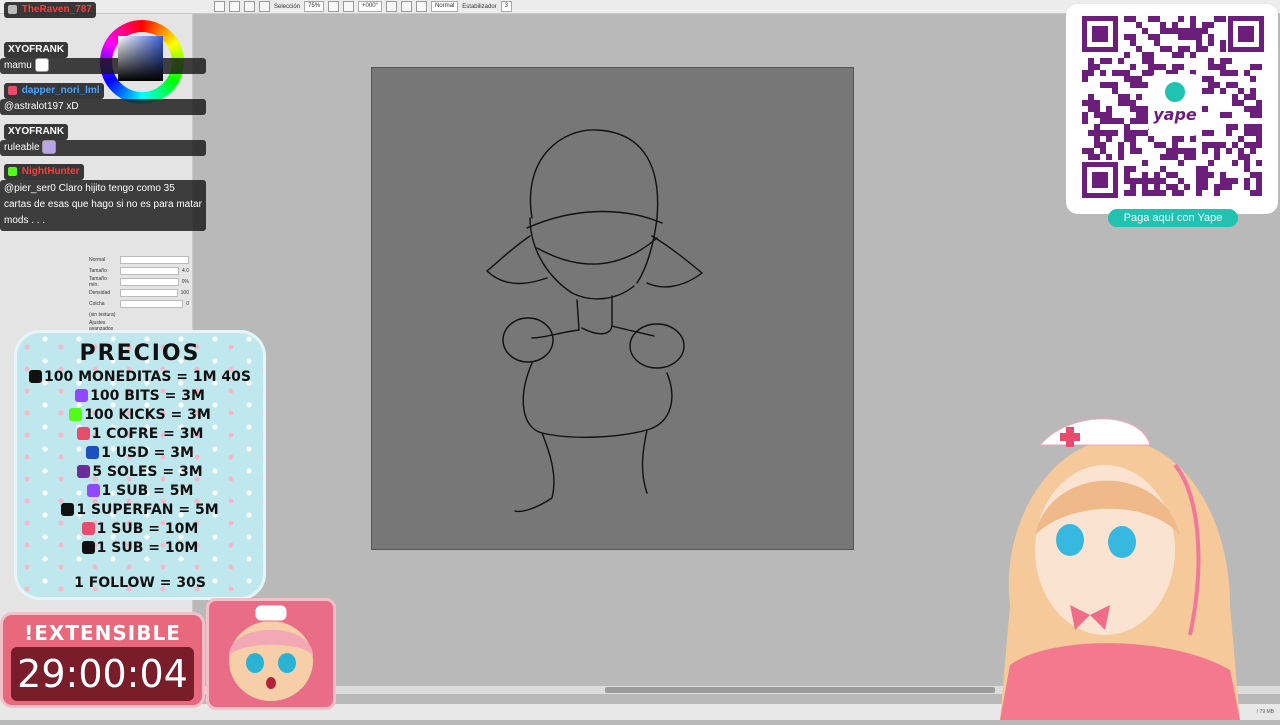 This screenshot has height=725, width=1280. I want to click on yape-icon, so click(84, 471).